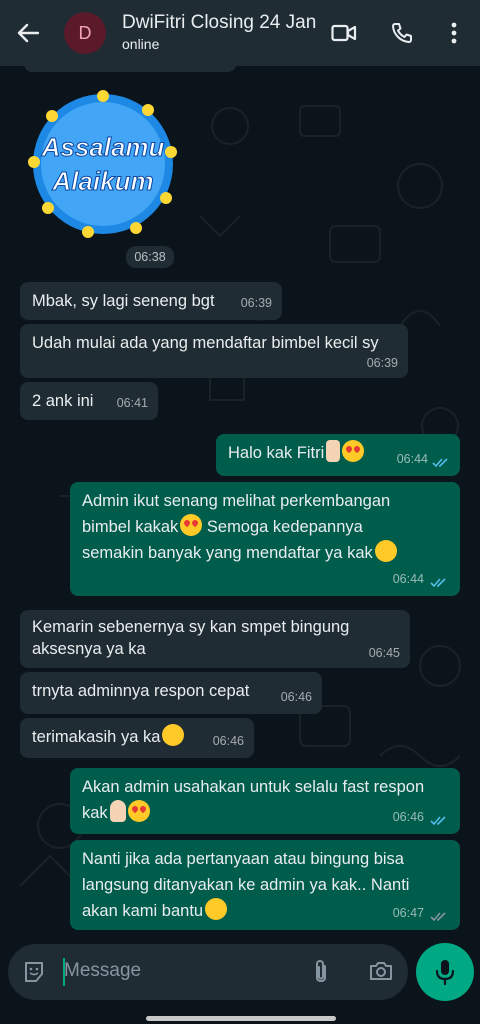 This screenshot has height=1024, width=480. I want to click on chat-header: D DwiFitri Closing 24 Jan online, so click(240, 33).